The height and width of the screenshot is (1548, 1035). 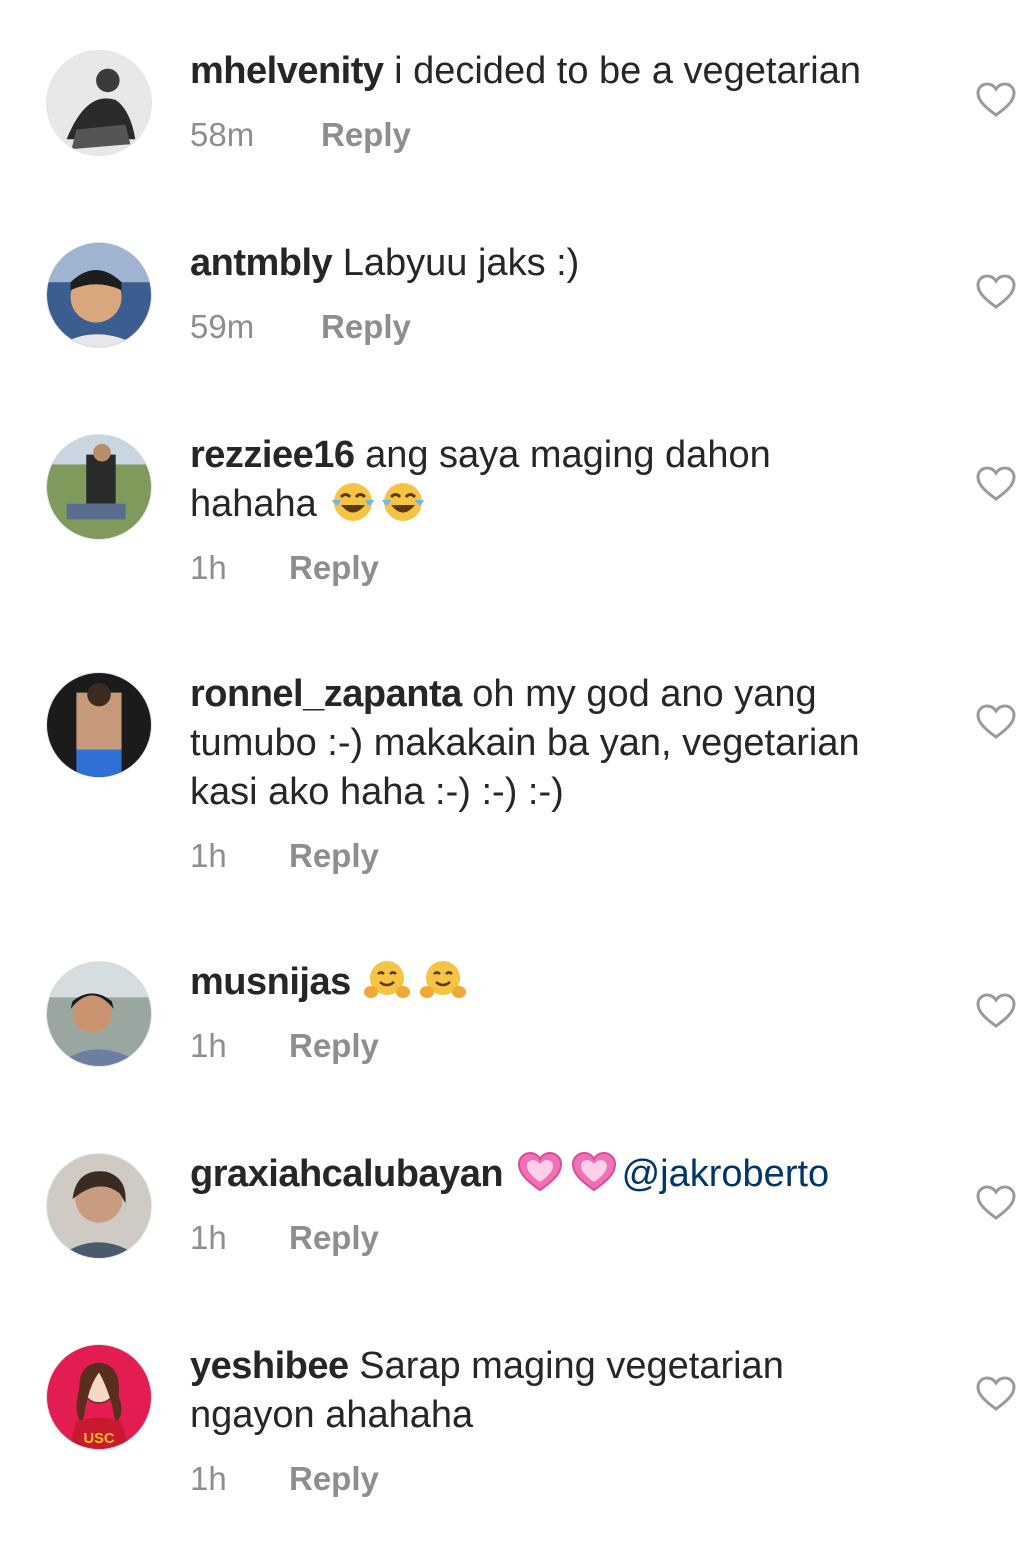 I want to click on comment-text-line2: tumubo :-) makakain ba yan, vegetarian, so click(x=525, y=743).